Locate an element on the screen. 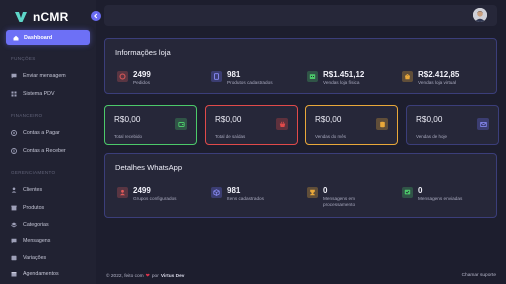 Image resolution: width=506 pixels, height=284 pixels. avatar-image is located at coordinates (480, 15).